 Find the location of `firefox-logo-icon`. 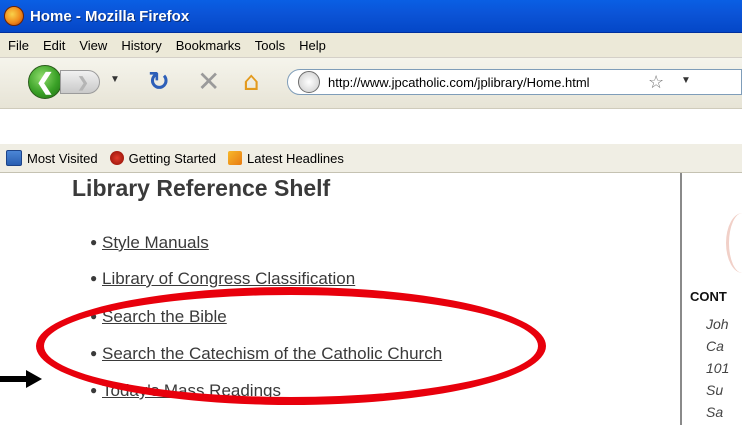

firefox-logo-icon is located at coordinates (14, 16).